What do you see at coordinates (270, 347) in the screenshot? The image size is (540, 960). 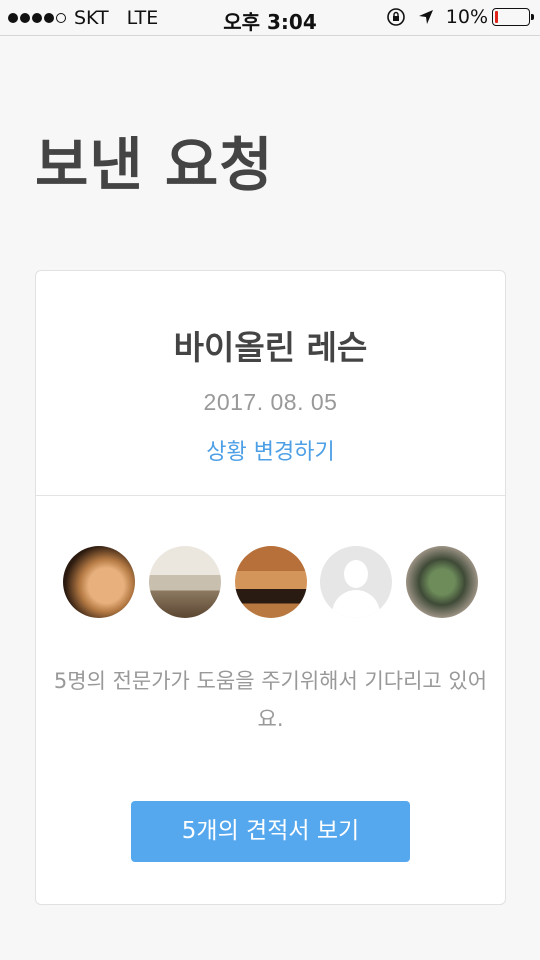 I see `request-title: 바이올린 레슨` at bounding box center [270, 347].